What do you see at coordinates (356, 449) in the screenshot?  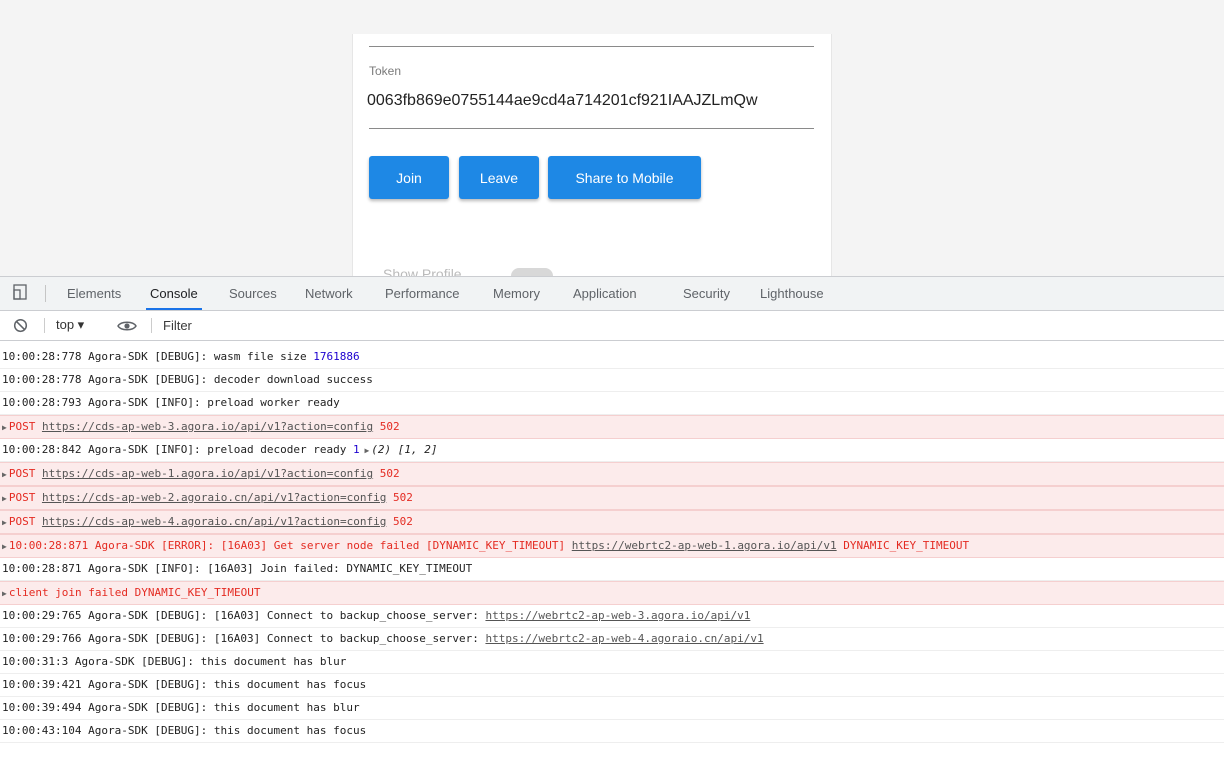 I see `log-number-value: 1` at bounding box center [356, 449].